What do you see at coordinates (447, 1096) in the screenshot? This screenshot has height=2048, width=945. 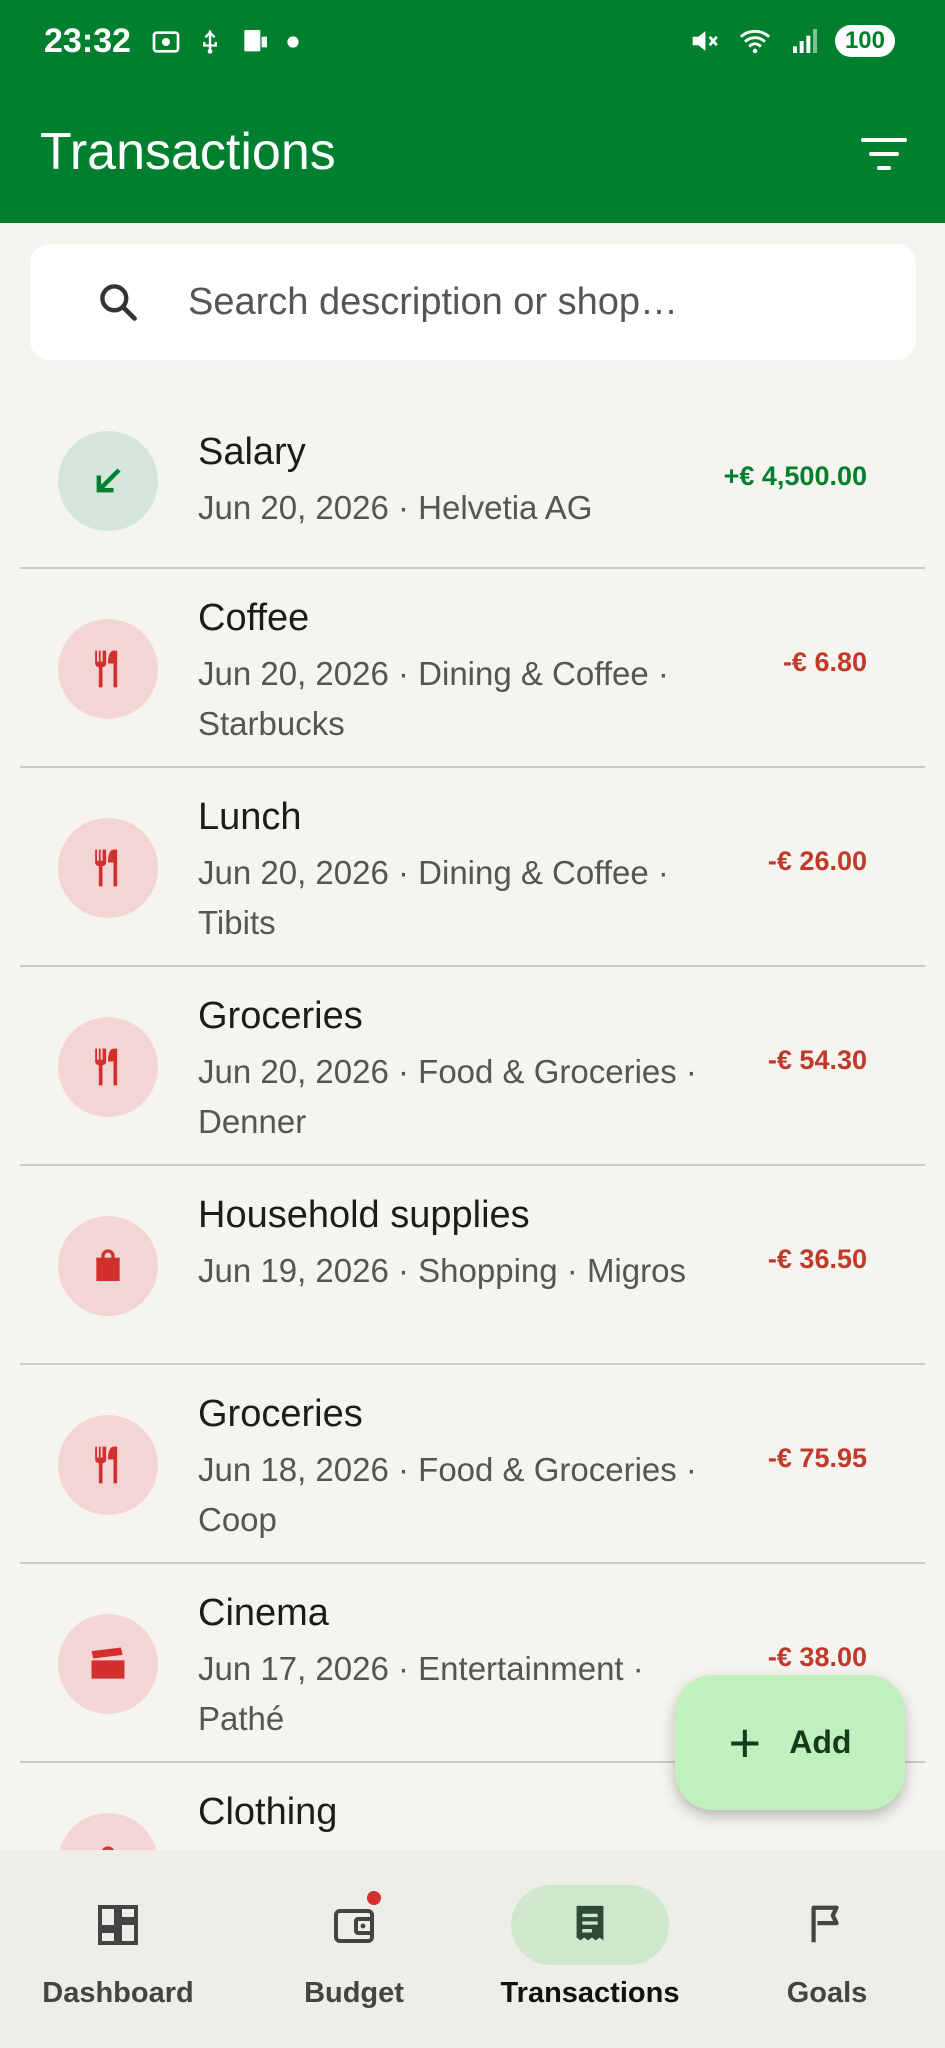 I see `transaction-subtitle: Jun 20, 2026 · Food & Groceries · Denner` at bounding box center [447, 1096].